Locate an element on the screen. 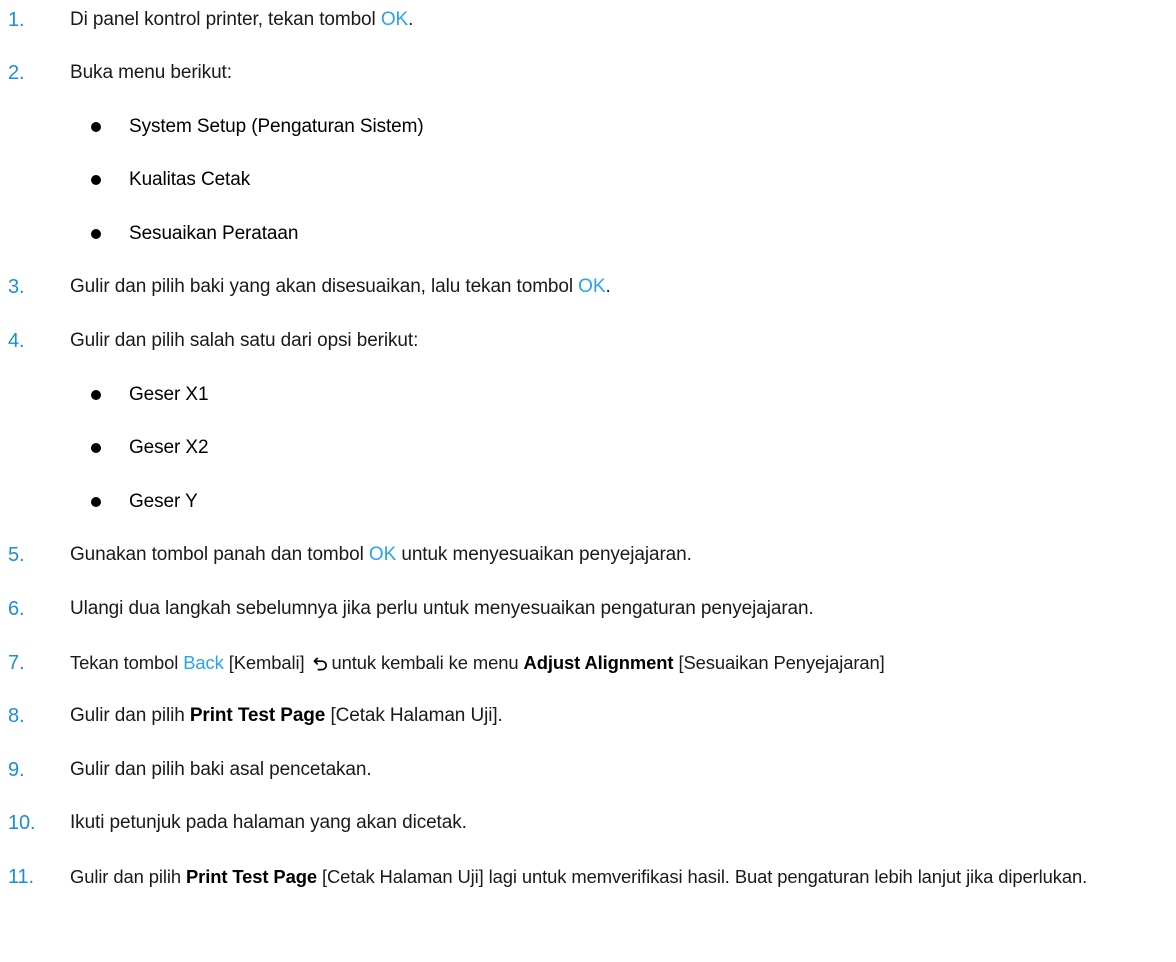 This screenshot has width=1176, height=962. step-number: 10. is located at coordinates (22, 823).